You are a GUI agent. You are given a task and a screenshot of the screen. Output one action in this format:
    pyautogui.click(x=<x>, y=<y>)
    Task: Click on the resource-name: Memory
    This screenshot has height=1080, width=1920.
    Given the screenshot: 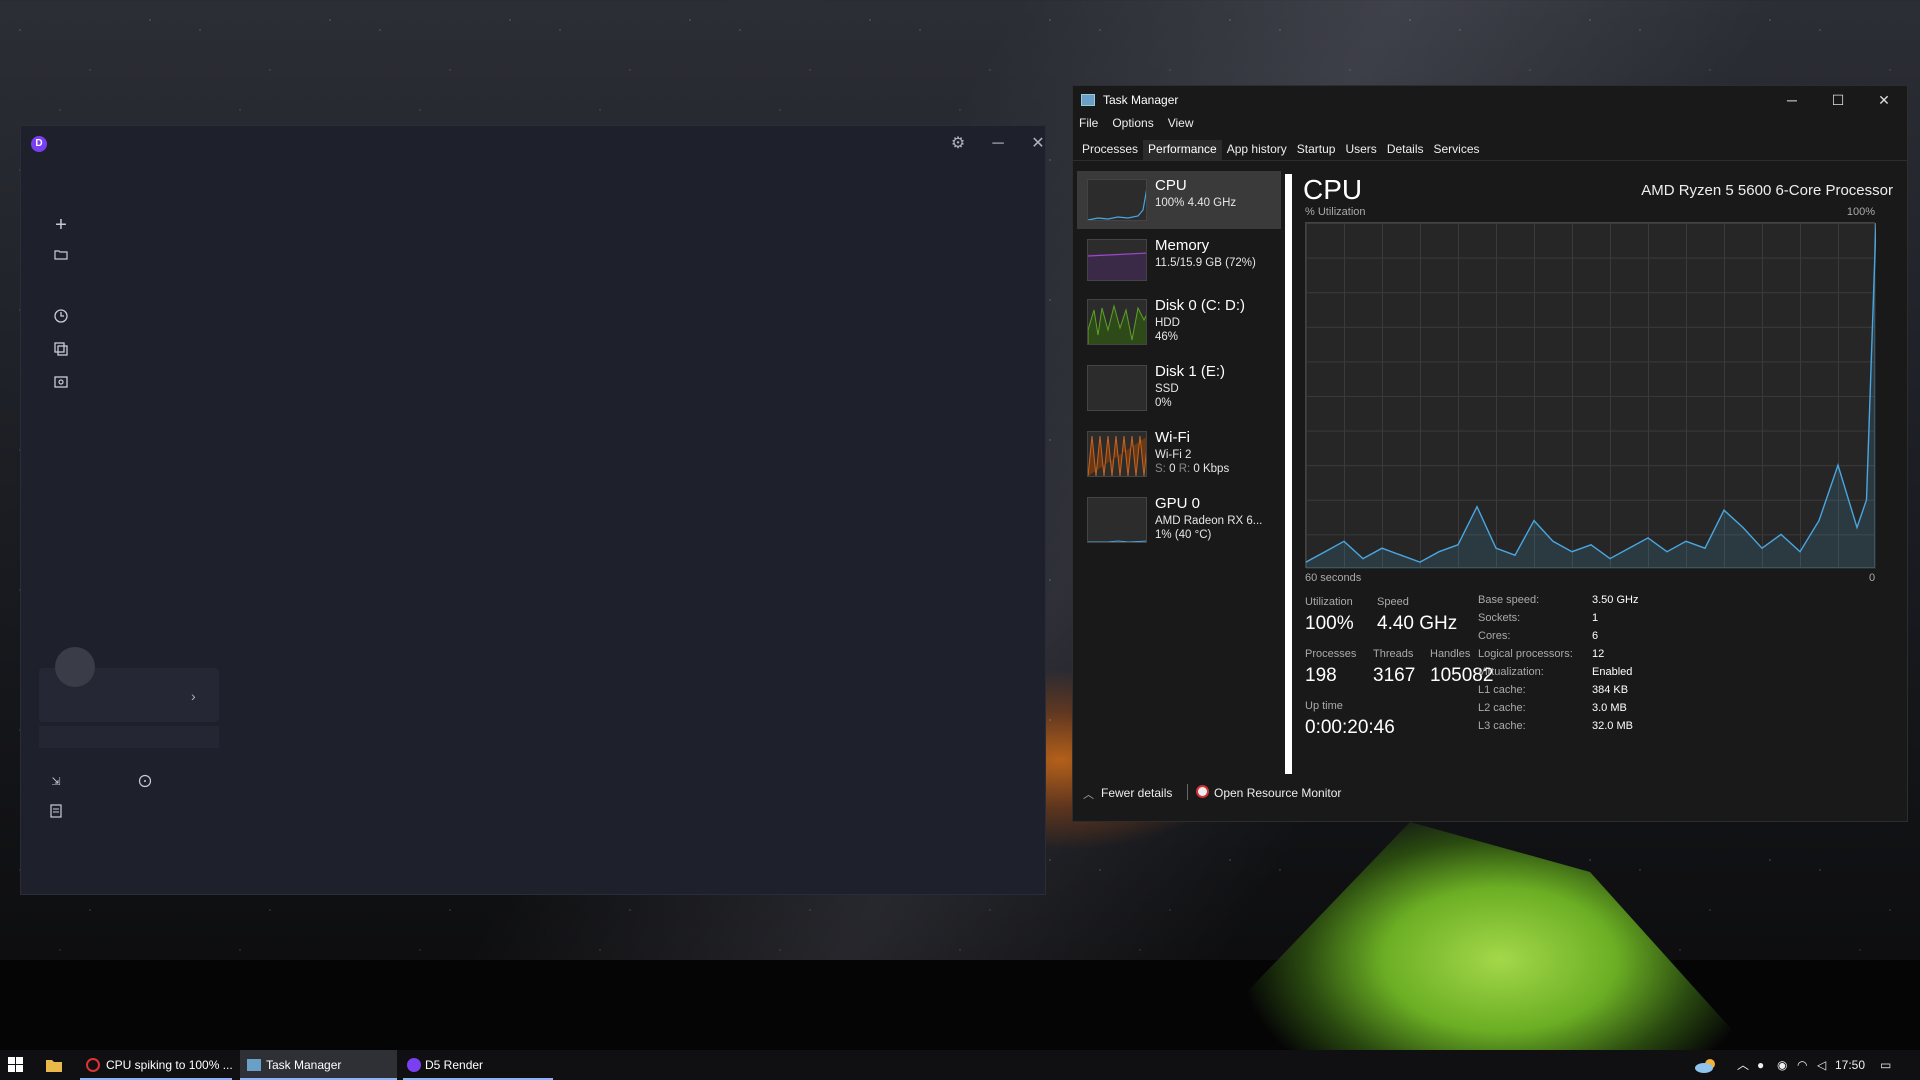 What is the action you would take?
    pyautogui.click(x=1182, y=245)
    